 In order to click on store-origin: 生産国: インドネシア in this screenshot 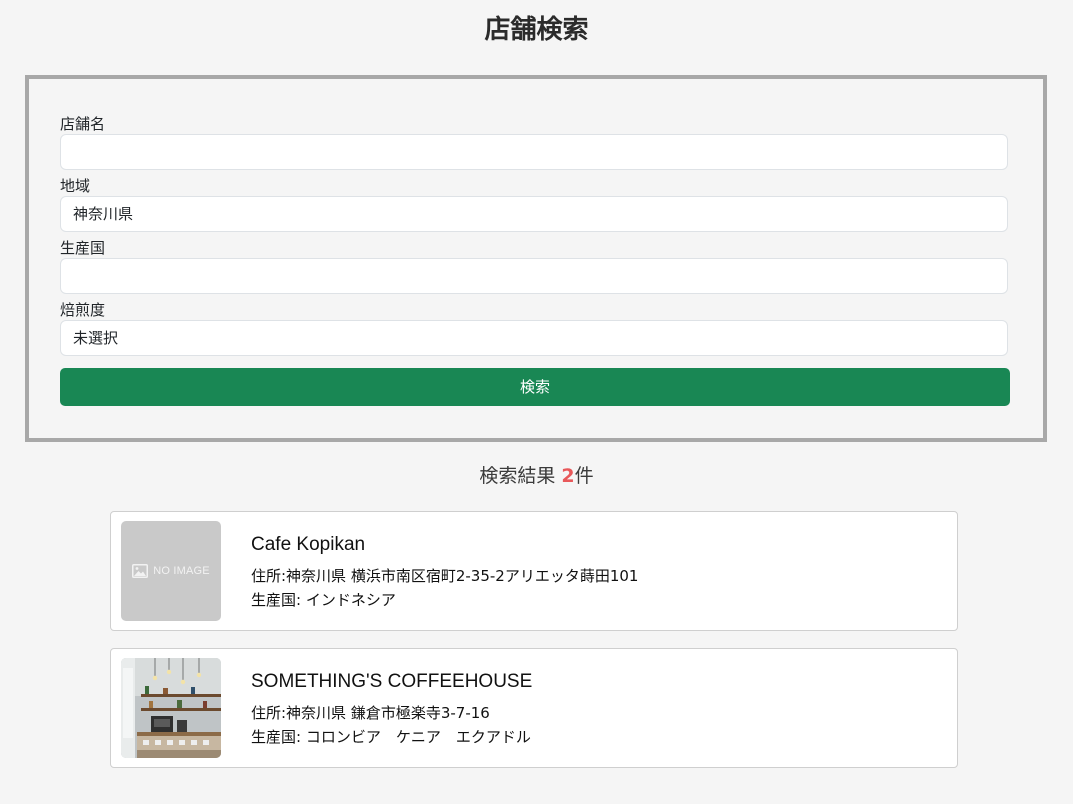, I will do `click(323, 600)`.